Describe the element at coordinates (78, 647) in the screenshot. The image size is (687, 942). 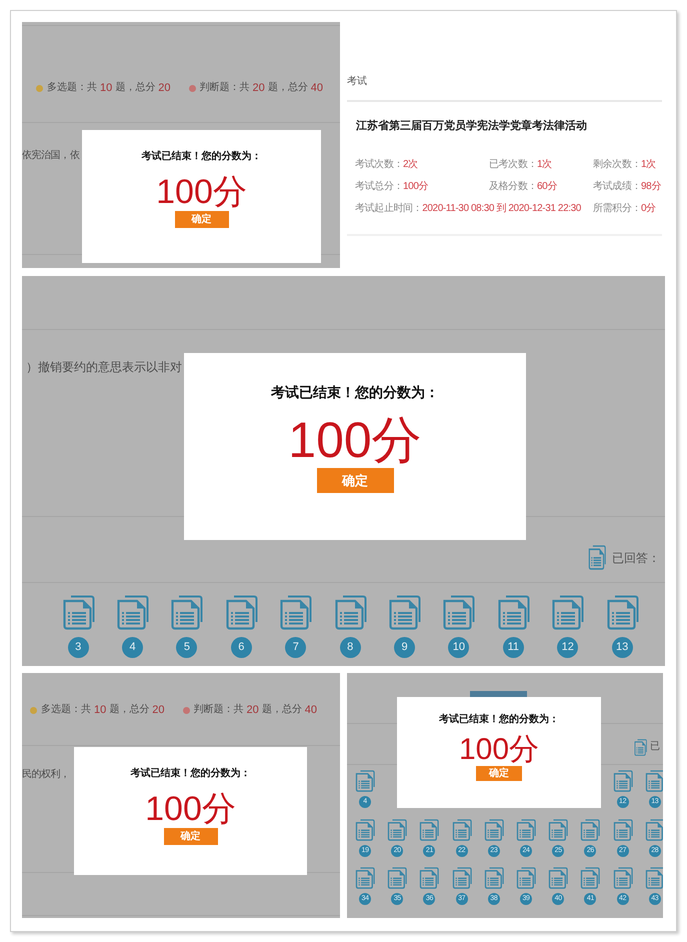
I see `question-number: 3` at that location.